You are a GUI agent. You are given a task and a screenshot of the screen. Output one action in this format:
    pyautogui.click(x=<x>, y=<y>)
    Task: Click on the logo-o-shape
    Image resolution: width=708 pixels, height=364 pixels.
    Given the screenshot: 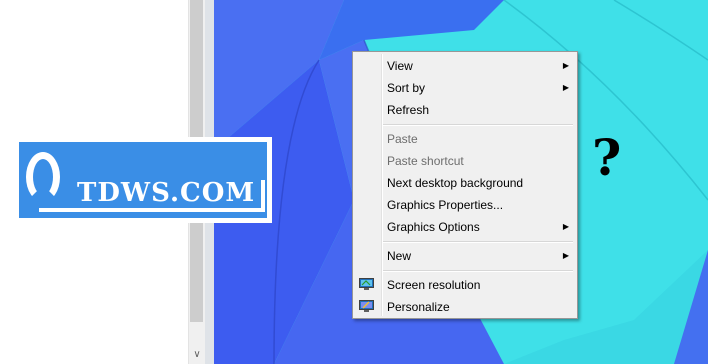 What is the action you would take?
    pyautogui.click(x=43, y=177)
    